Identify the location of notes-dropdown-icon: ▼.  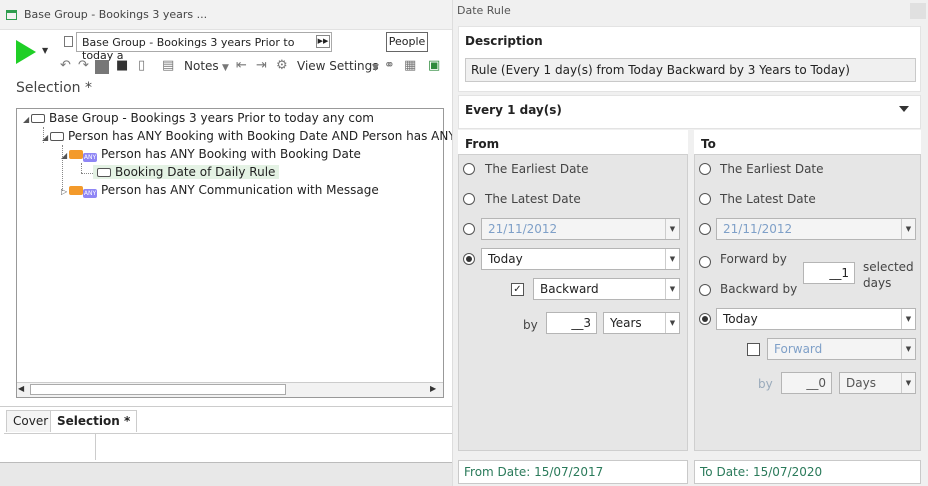
(225, 68).